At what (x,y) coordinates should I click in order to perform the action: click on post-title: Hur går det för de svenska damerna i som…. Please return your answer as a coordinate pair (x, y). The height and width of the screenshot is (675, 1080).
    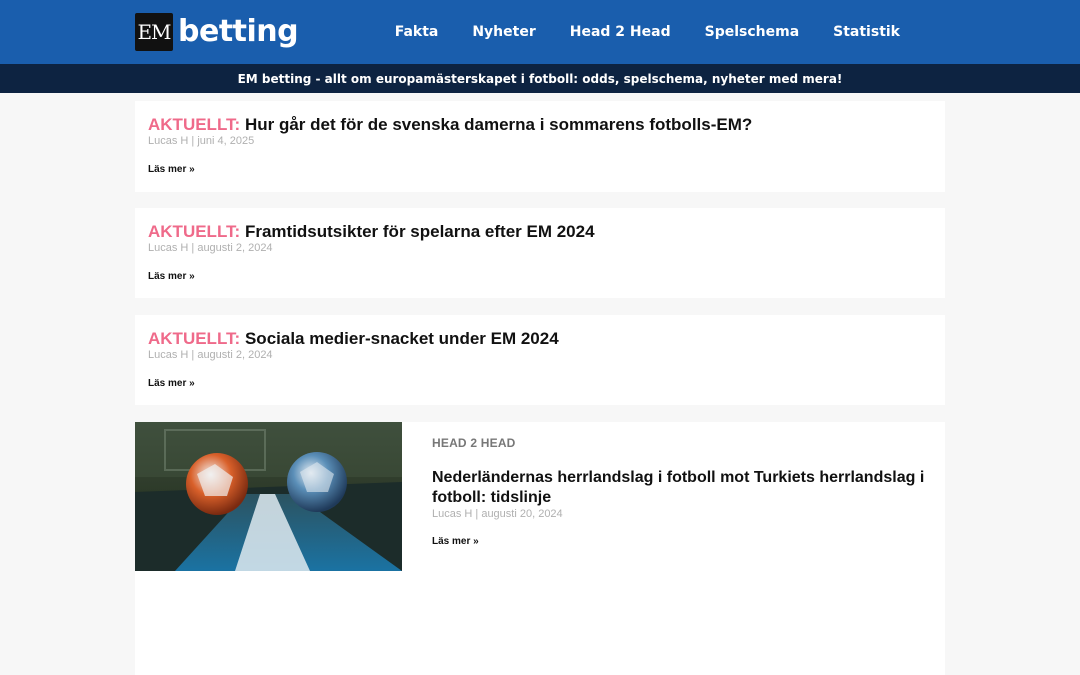
    Looking at the image, I should click on (498, 124).